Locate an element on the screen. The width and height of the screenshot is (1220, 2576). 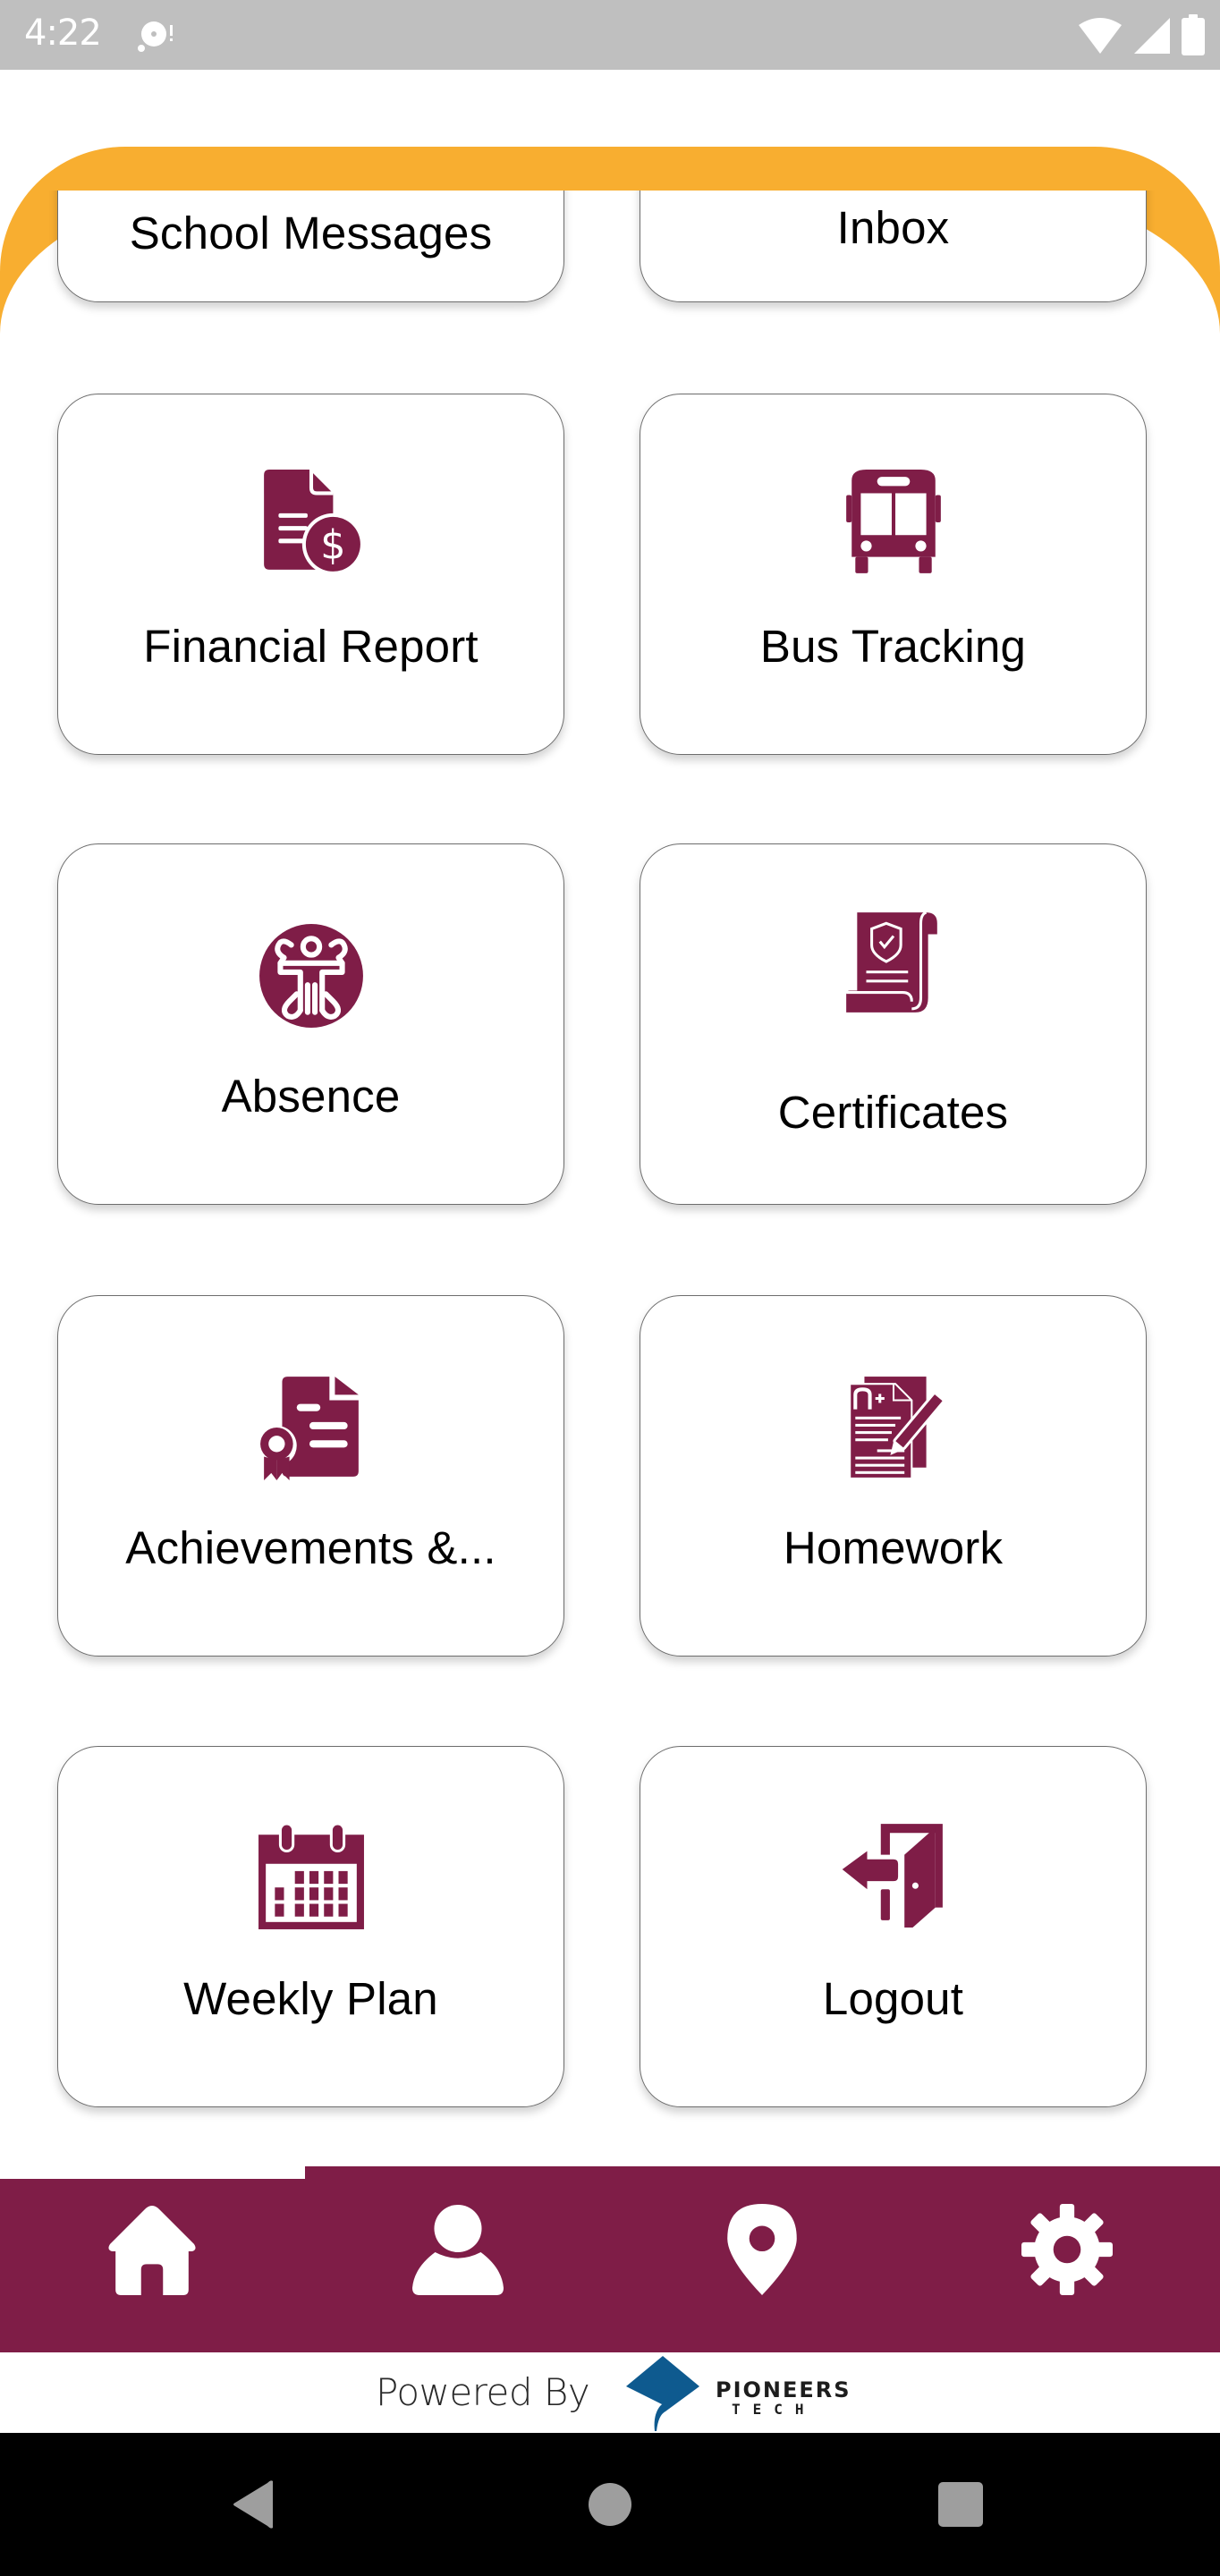
system-home-button is located at coordinates (610, 2504).